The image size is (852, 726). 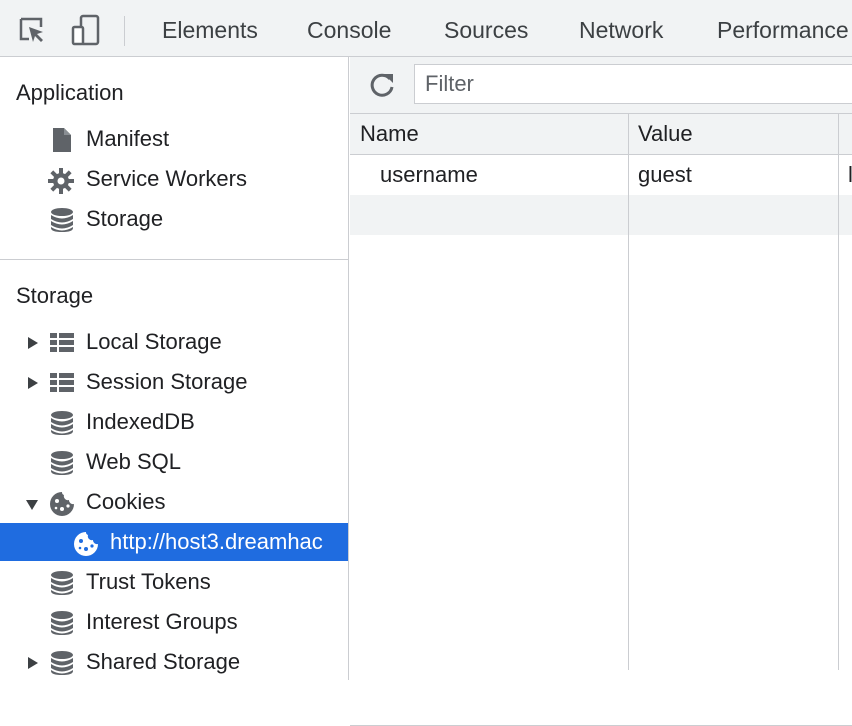 What do you see at coordinates (665, 134) in the screenshot?
I see `column-header-value: Value` at bounding box center [665, 134].